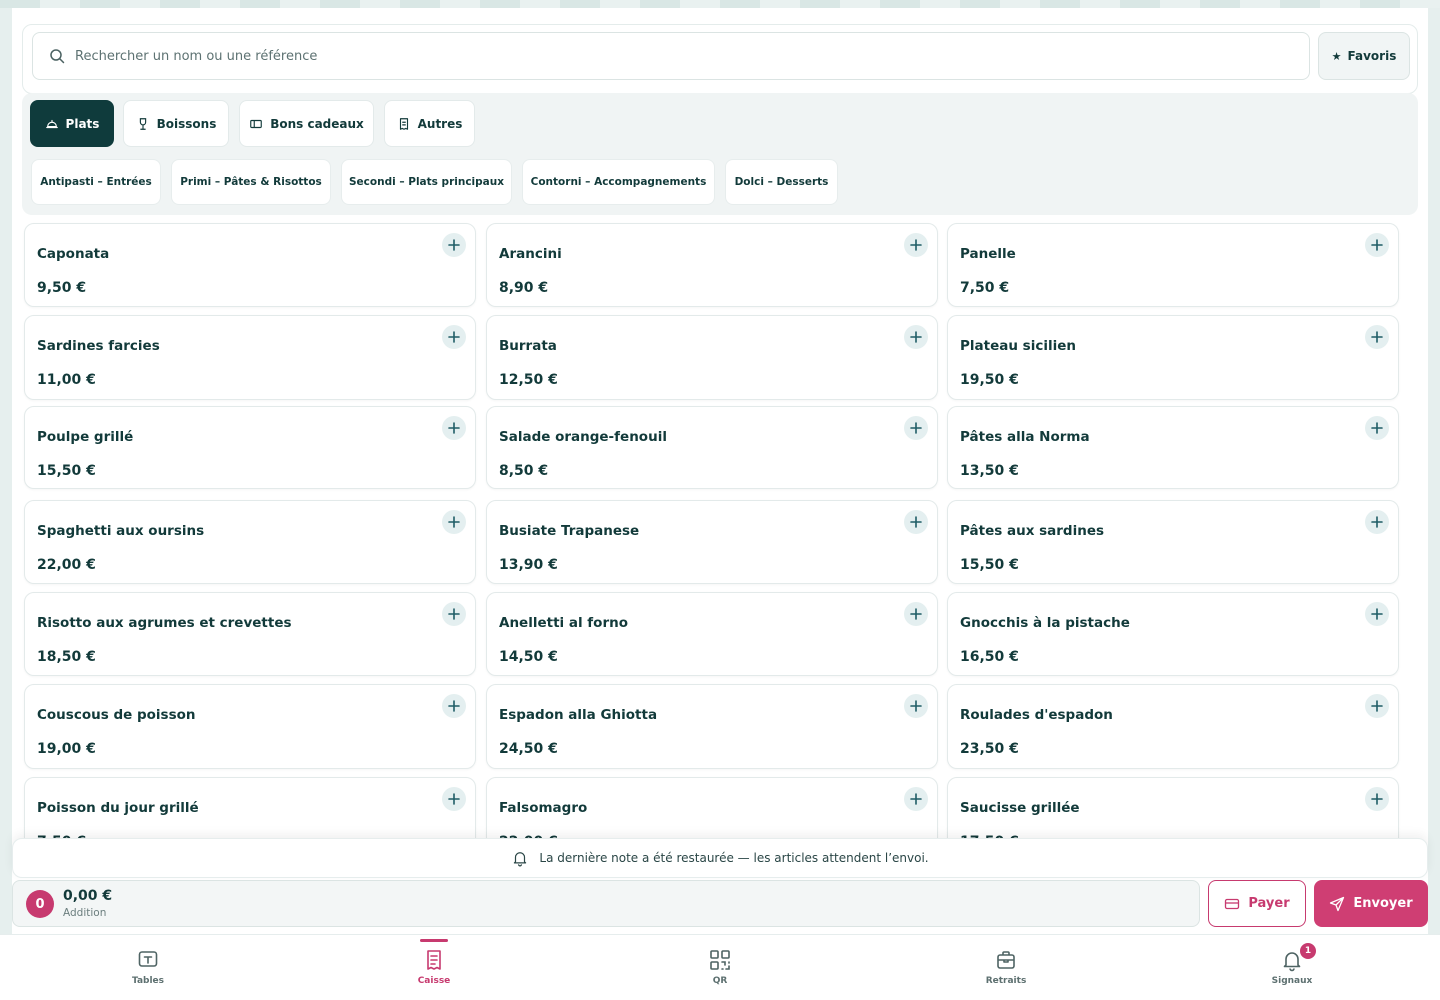 The height and width of the screenshot is (1000, 1440). I want to click on product-card: Espadon alla Ghiotta 24,50 €, so click(712, 726).